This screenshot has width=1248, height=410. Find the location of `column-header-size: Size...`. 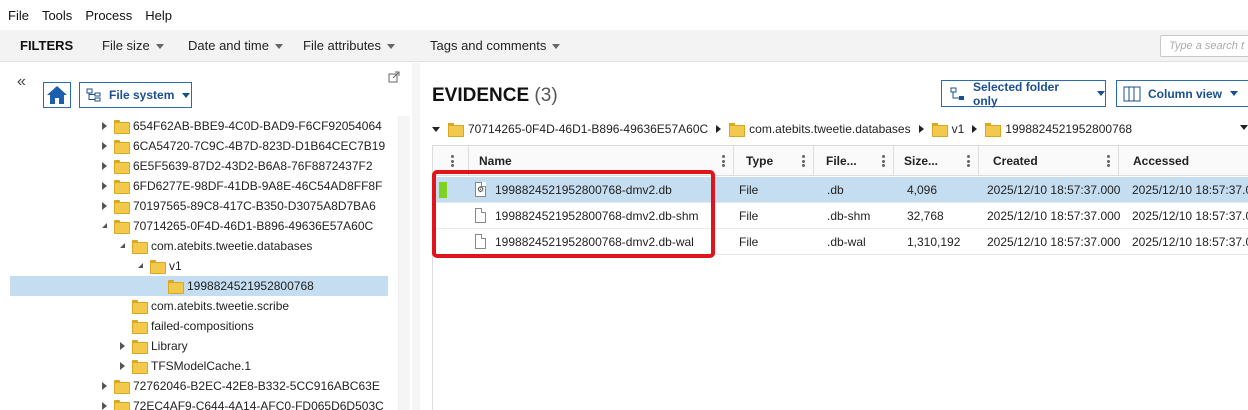

column-header-size: Size... is located at coordinates (936, 161).